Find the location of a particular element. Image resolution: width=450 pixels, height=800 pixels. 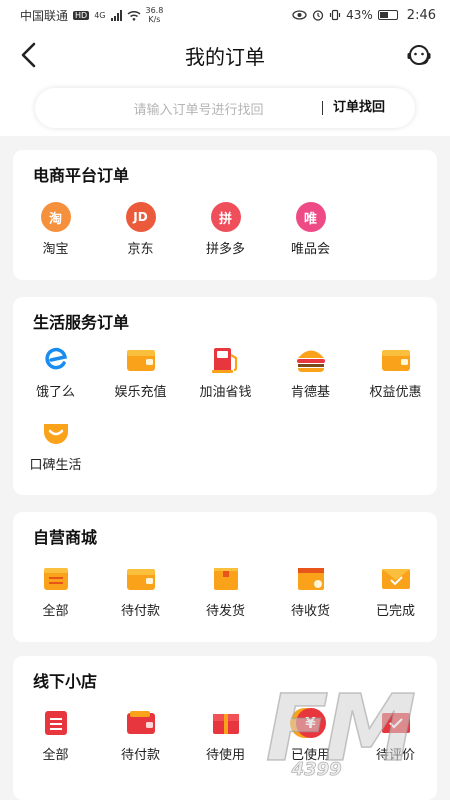

item-label: 饿了么 is located at coordinates (55, 392).